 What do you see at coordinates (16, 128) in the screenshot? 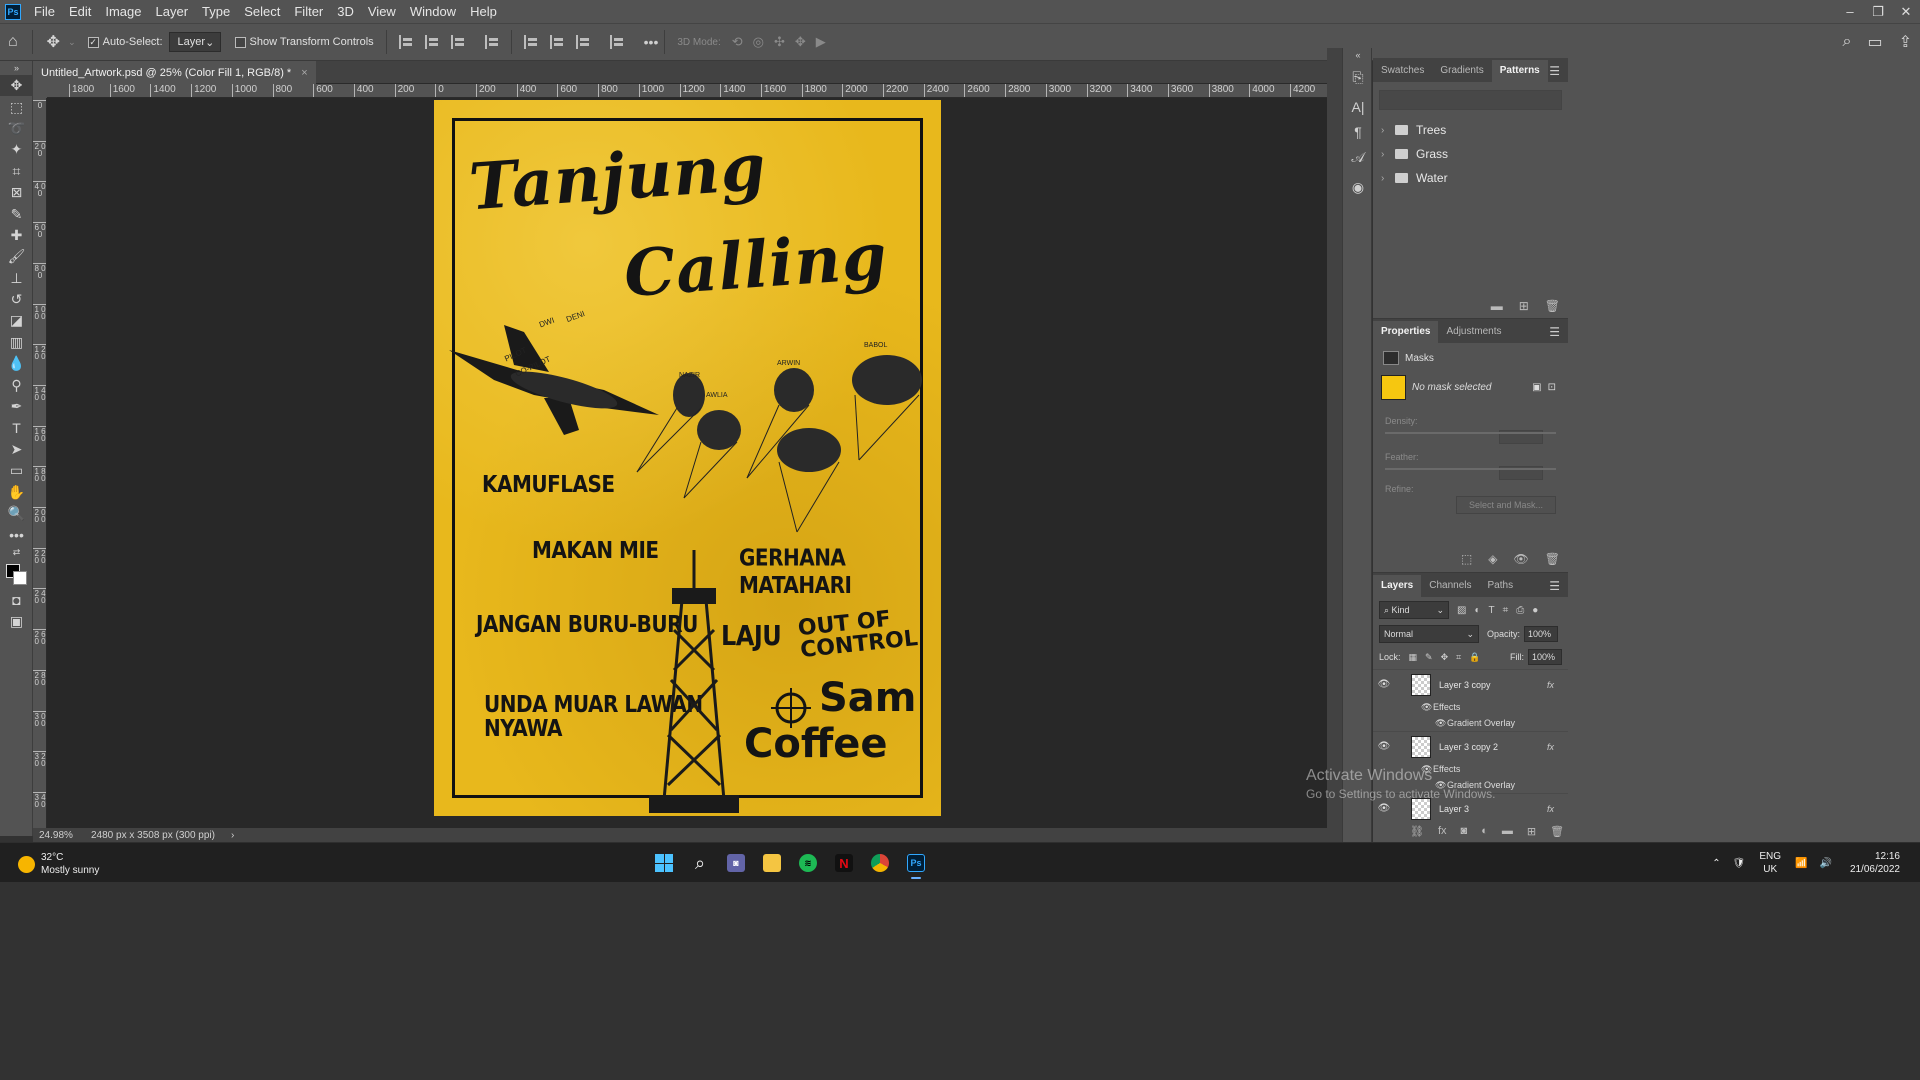
I see `lasso-tool-icon: ➰` at bounding box center [16, 128].